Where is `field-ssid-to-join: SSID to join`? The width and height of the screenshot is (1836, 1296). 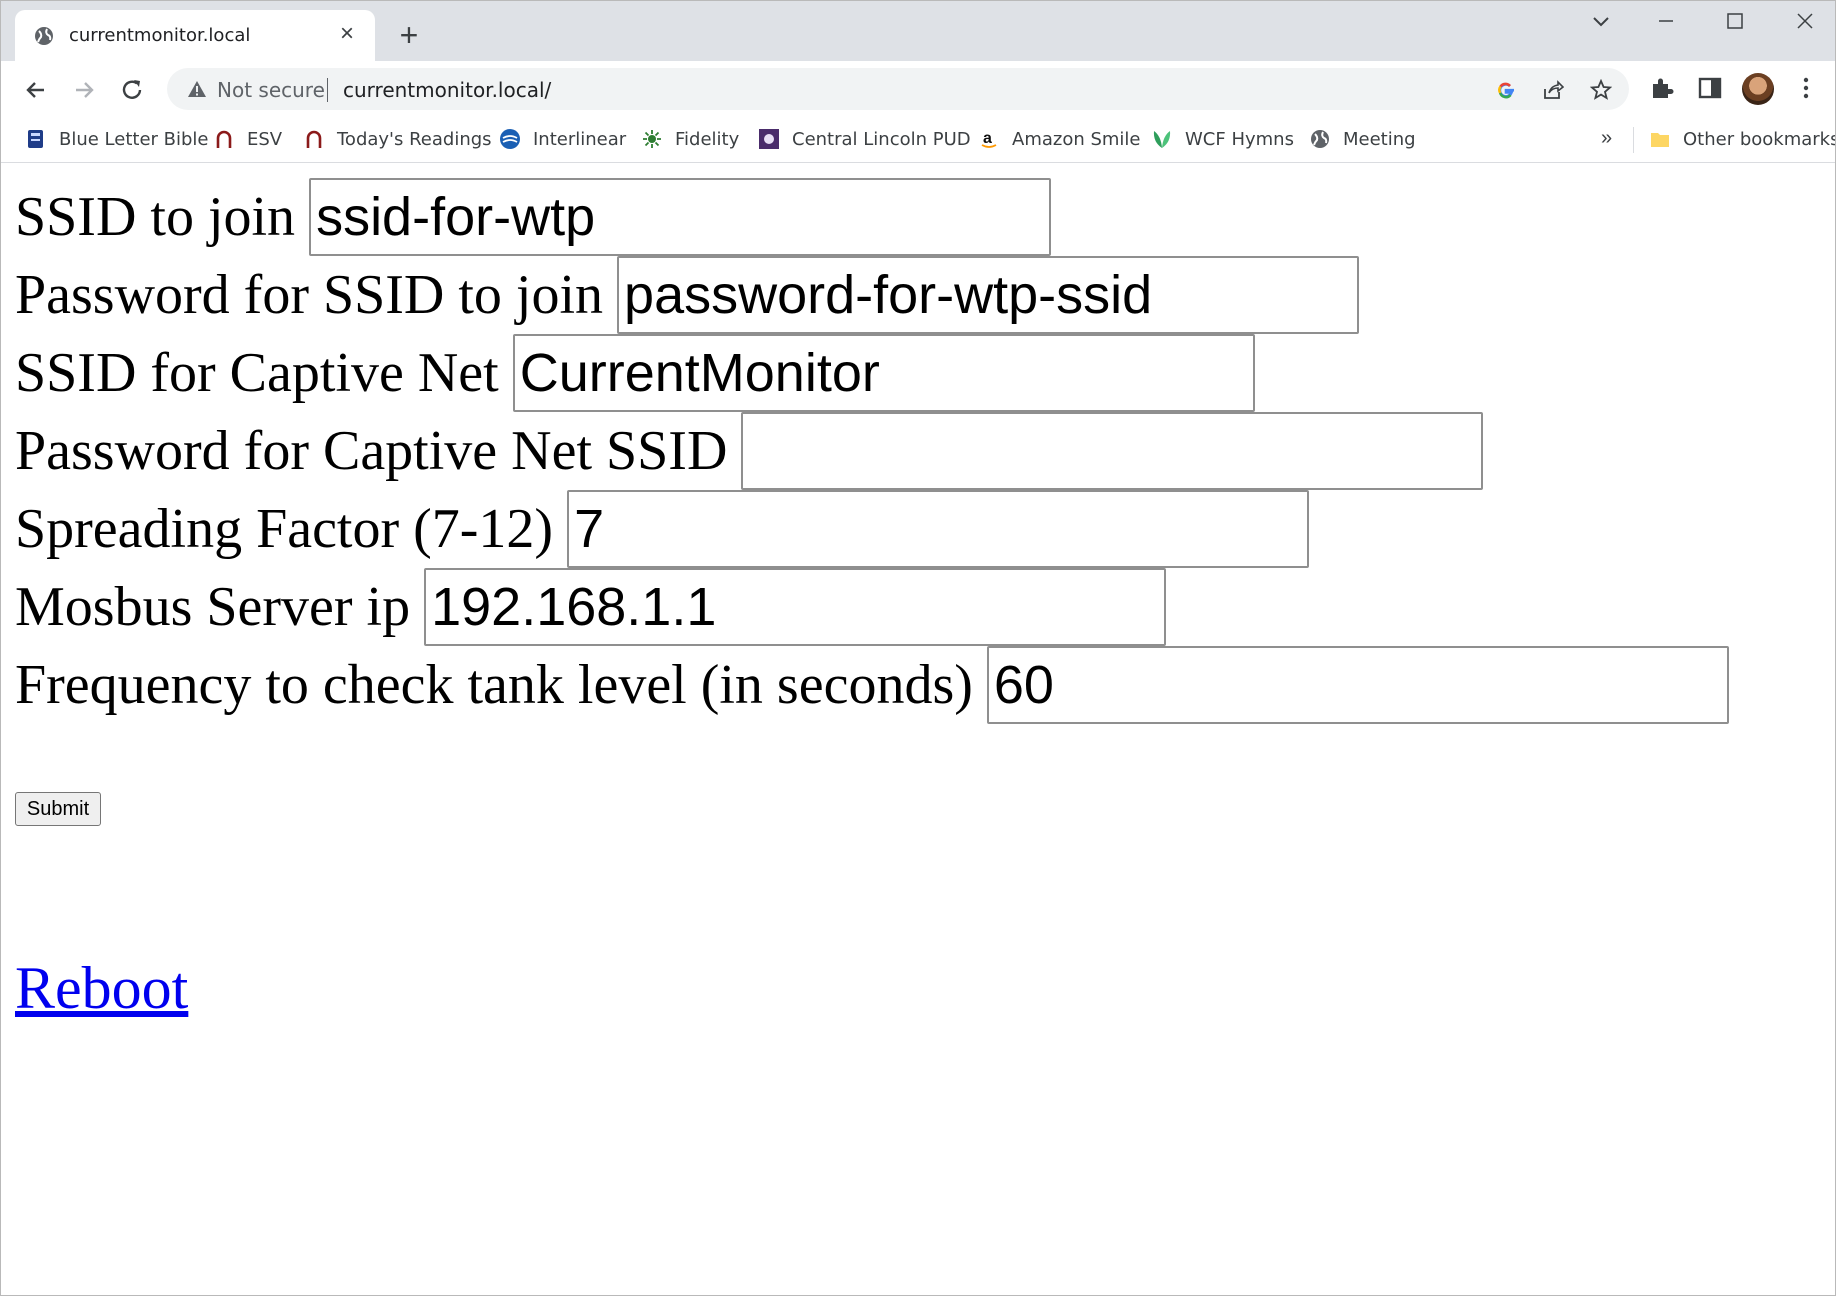
field-ssid-to-join: SSID to join is located at coordinates (533, 217).